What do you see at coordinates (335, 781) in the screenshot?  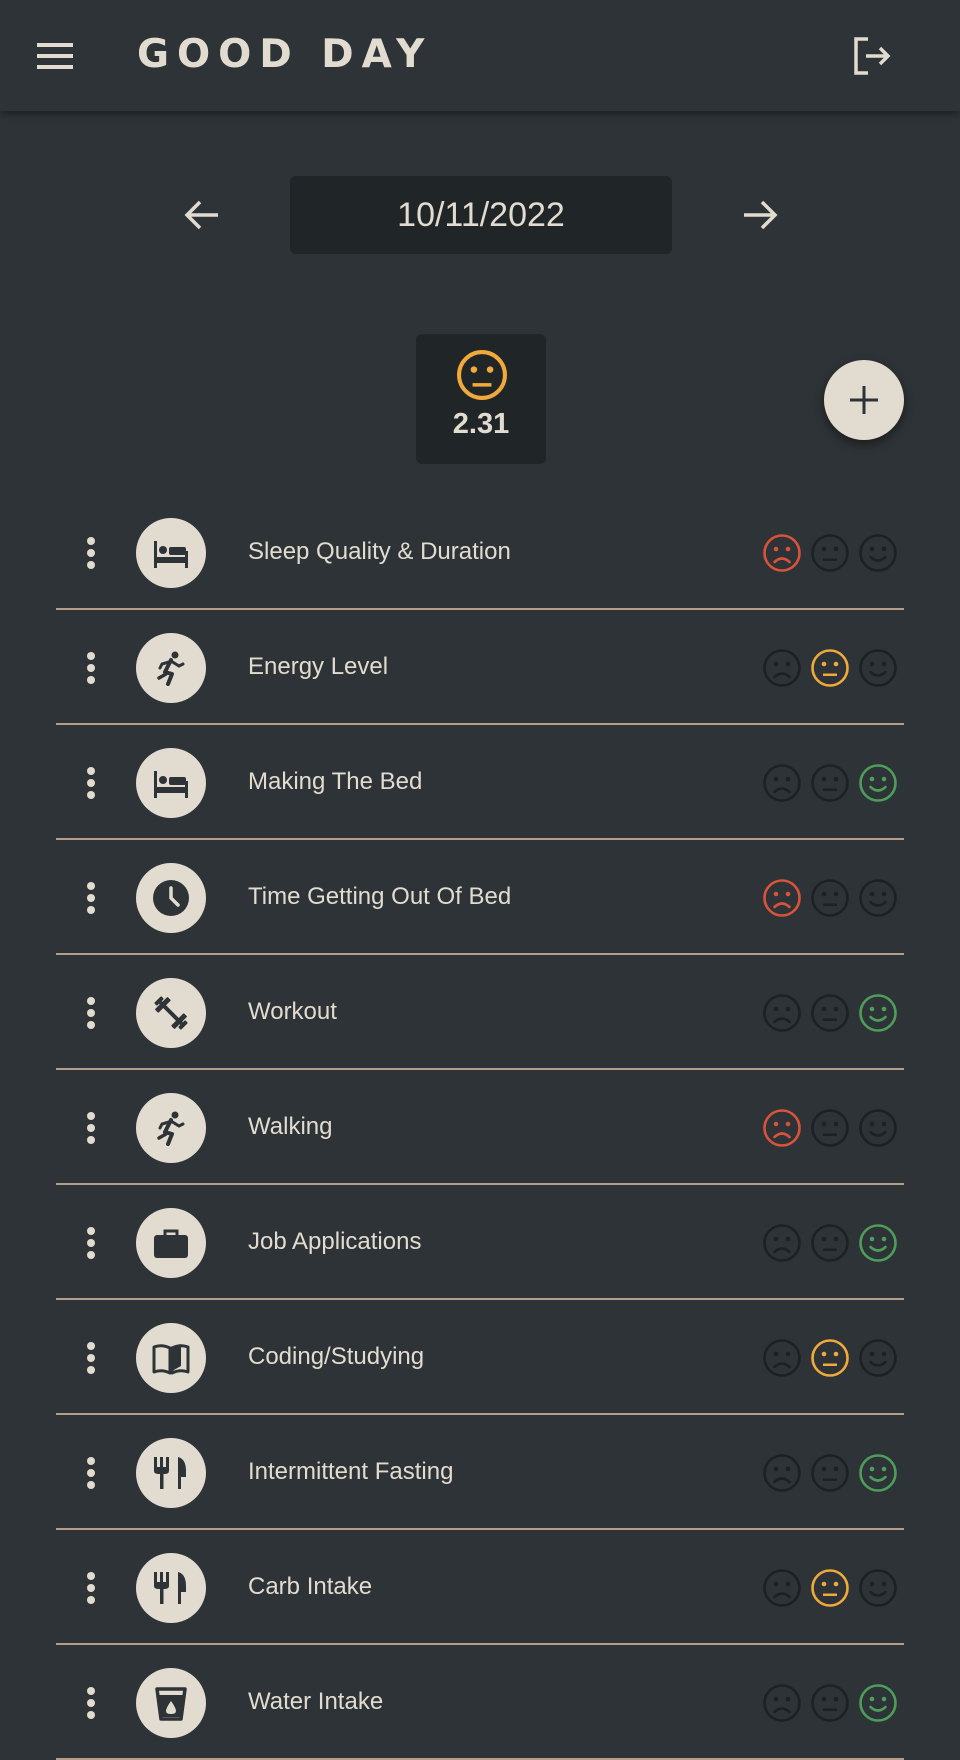 I see `habit-label: Making The Bed` at bounding box center [335, 781].